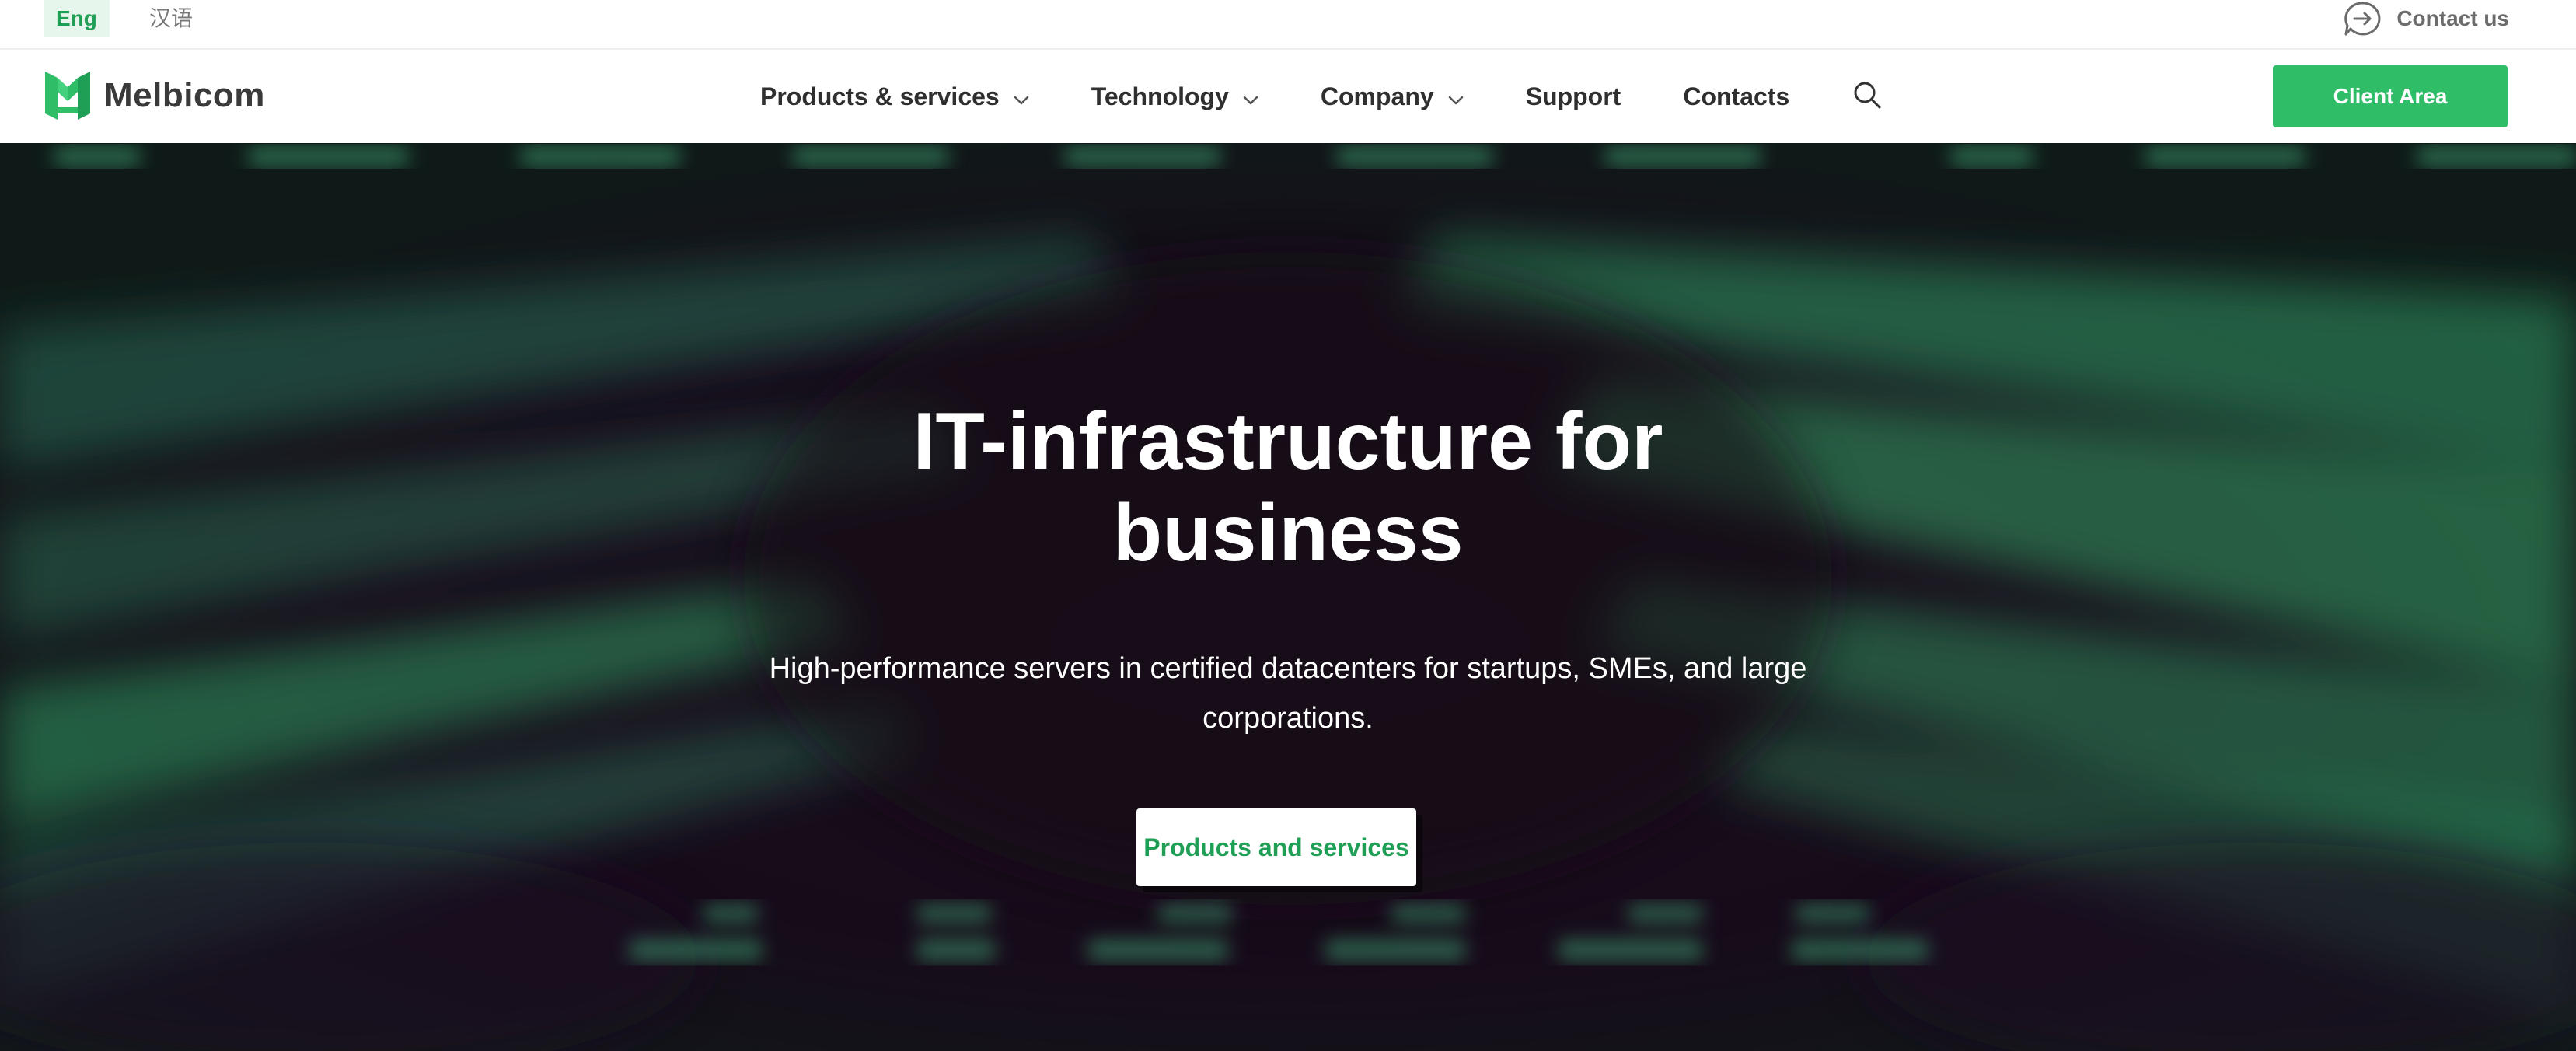 This screenshot has width=2576, height=1051. What do you see at coordinates (1276, 847) in the screenshot?
I see `products-and-services-button: Products and services` at bounding box center [1276, 847].